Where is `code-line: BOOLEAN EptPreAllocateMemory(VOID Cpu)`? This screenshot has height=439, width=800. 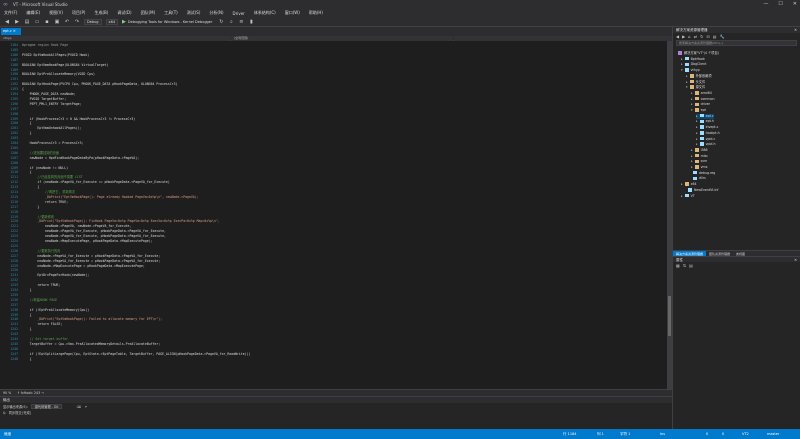
code-line: BOOLEAN EptPreAllocateMemory(VOID Cpu) is located at coordinates (58, 74).